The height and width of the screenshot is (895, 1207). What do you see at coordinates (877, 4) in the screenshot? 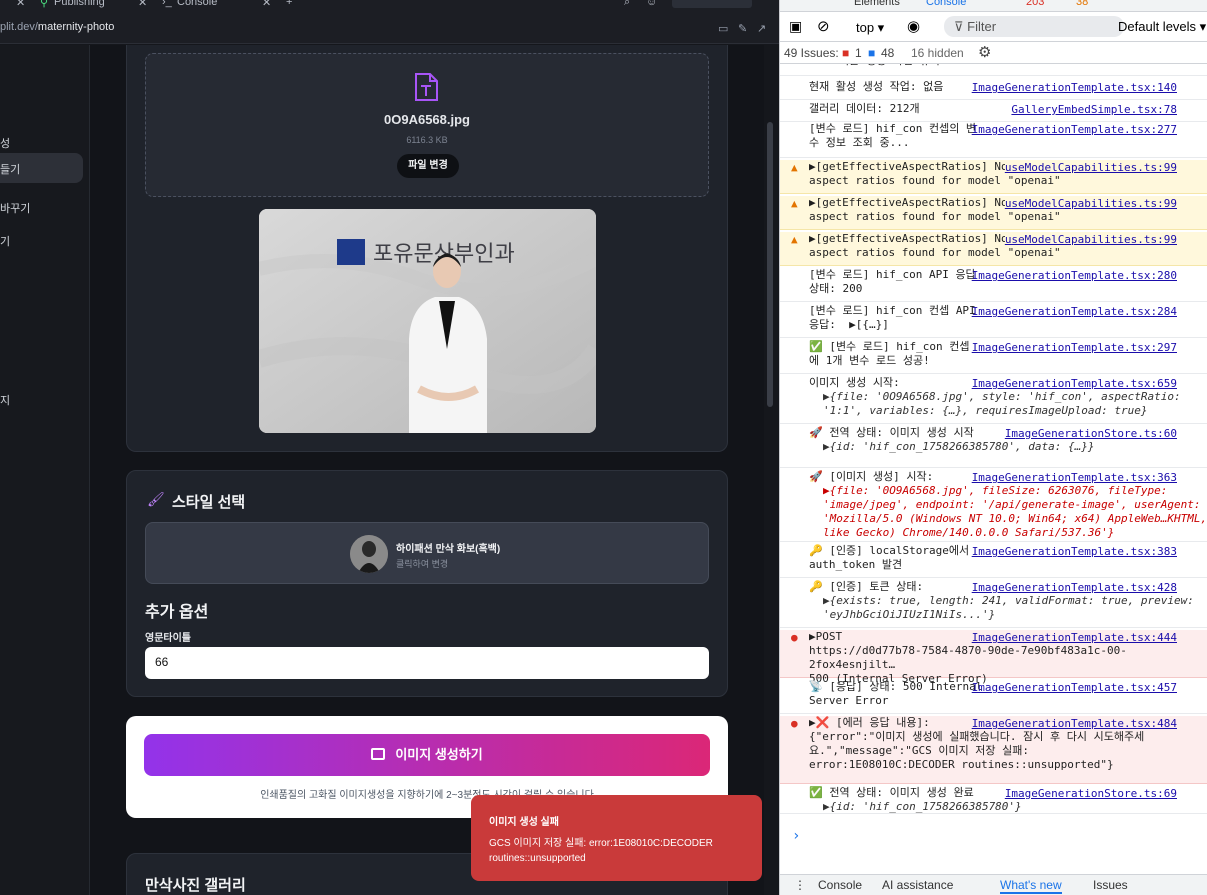
I see `tab-elements: Elements` at bounding box center [877, 4].